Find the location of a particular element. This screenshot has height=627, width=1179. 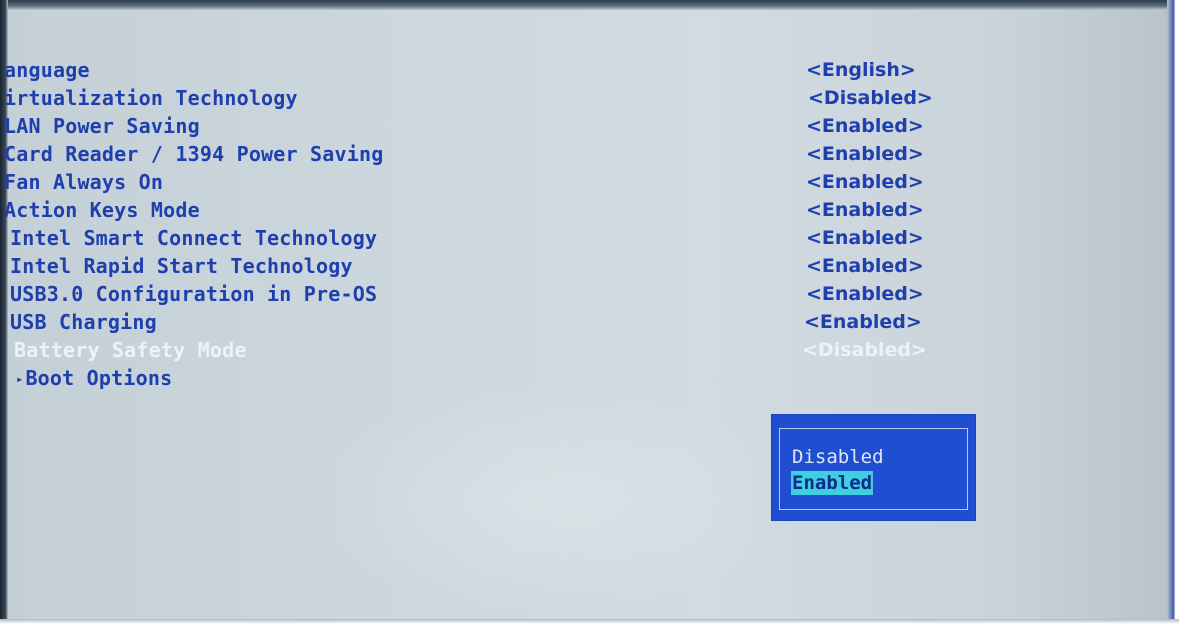

setting-row-intel-rapid-start: Intel Rapid Start Technology <Enabled> is located at coordinates (589, 266).